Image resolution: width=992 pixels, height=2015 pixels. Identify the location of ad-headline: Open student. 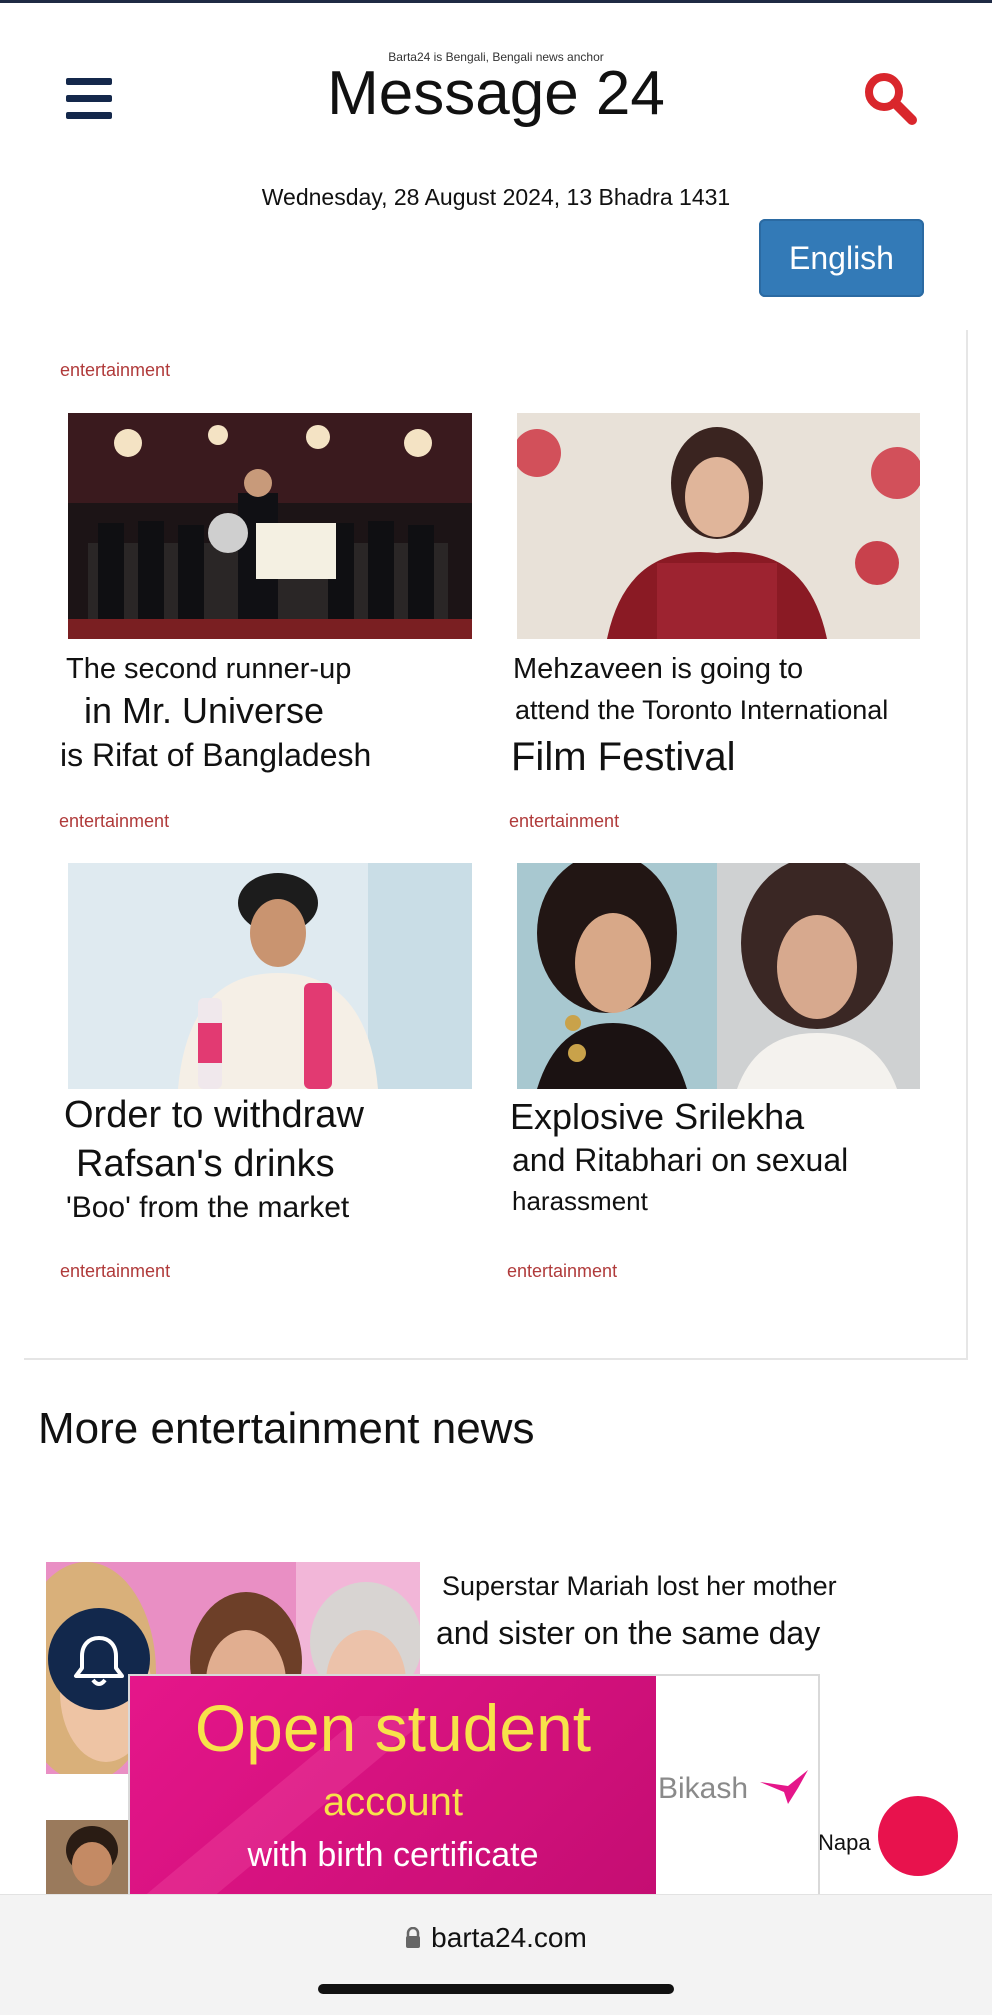
(393, 1728).